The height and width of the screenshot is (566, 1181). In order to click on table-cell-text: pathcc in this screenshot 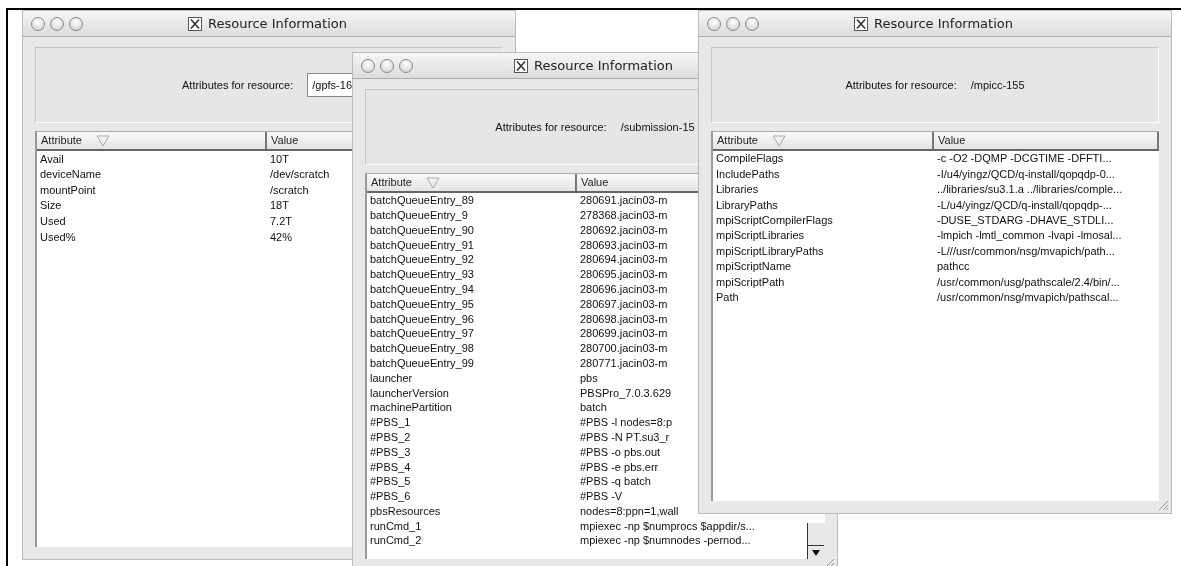, I will do `click(953, 267)`.